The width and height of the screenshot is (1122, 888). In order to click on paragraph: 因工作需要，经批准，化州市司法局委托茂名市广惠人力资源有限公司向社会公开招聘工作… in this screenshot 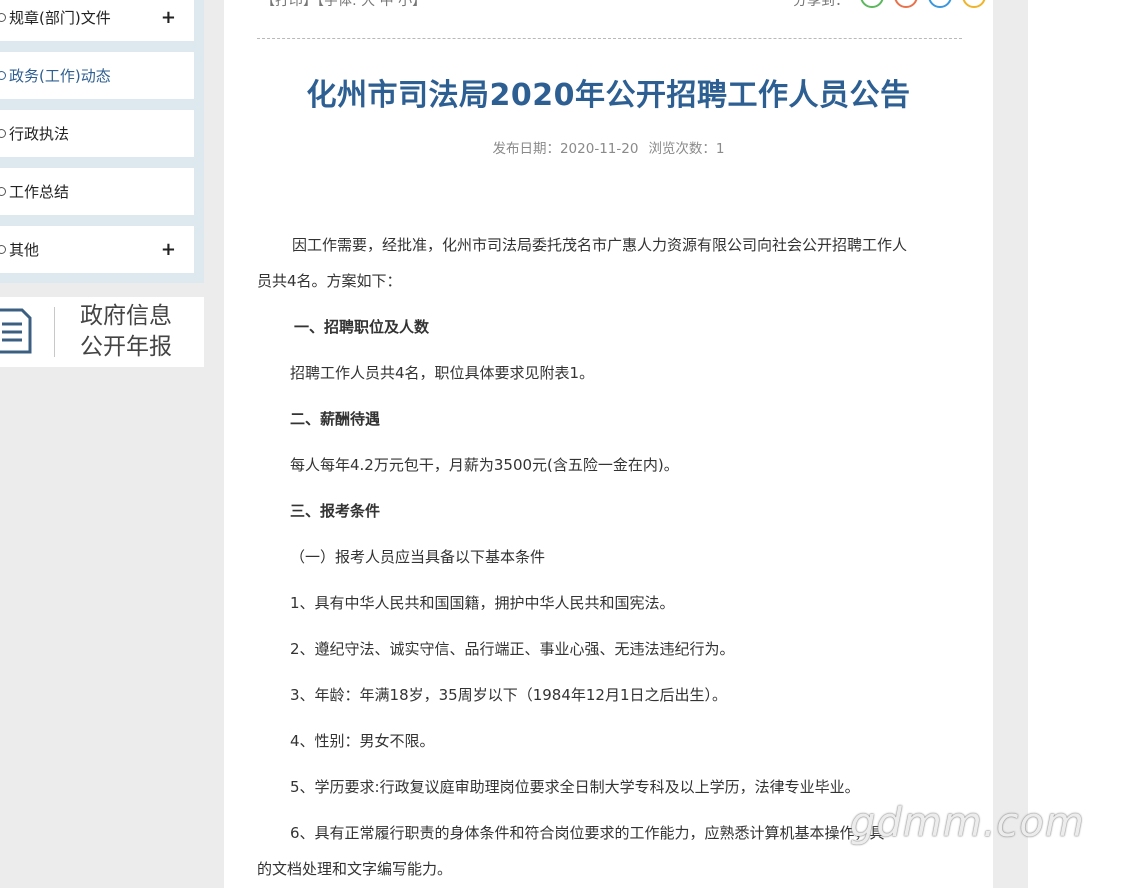, I will do `click(600, 245)`.